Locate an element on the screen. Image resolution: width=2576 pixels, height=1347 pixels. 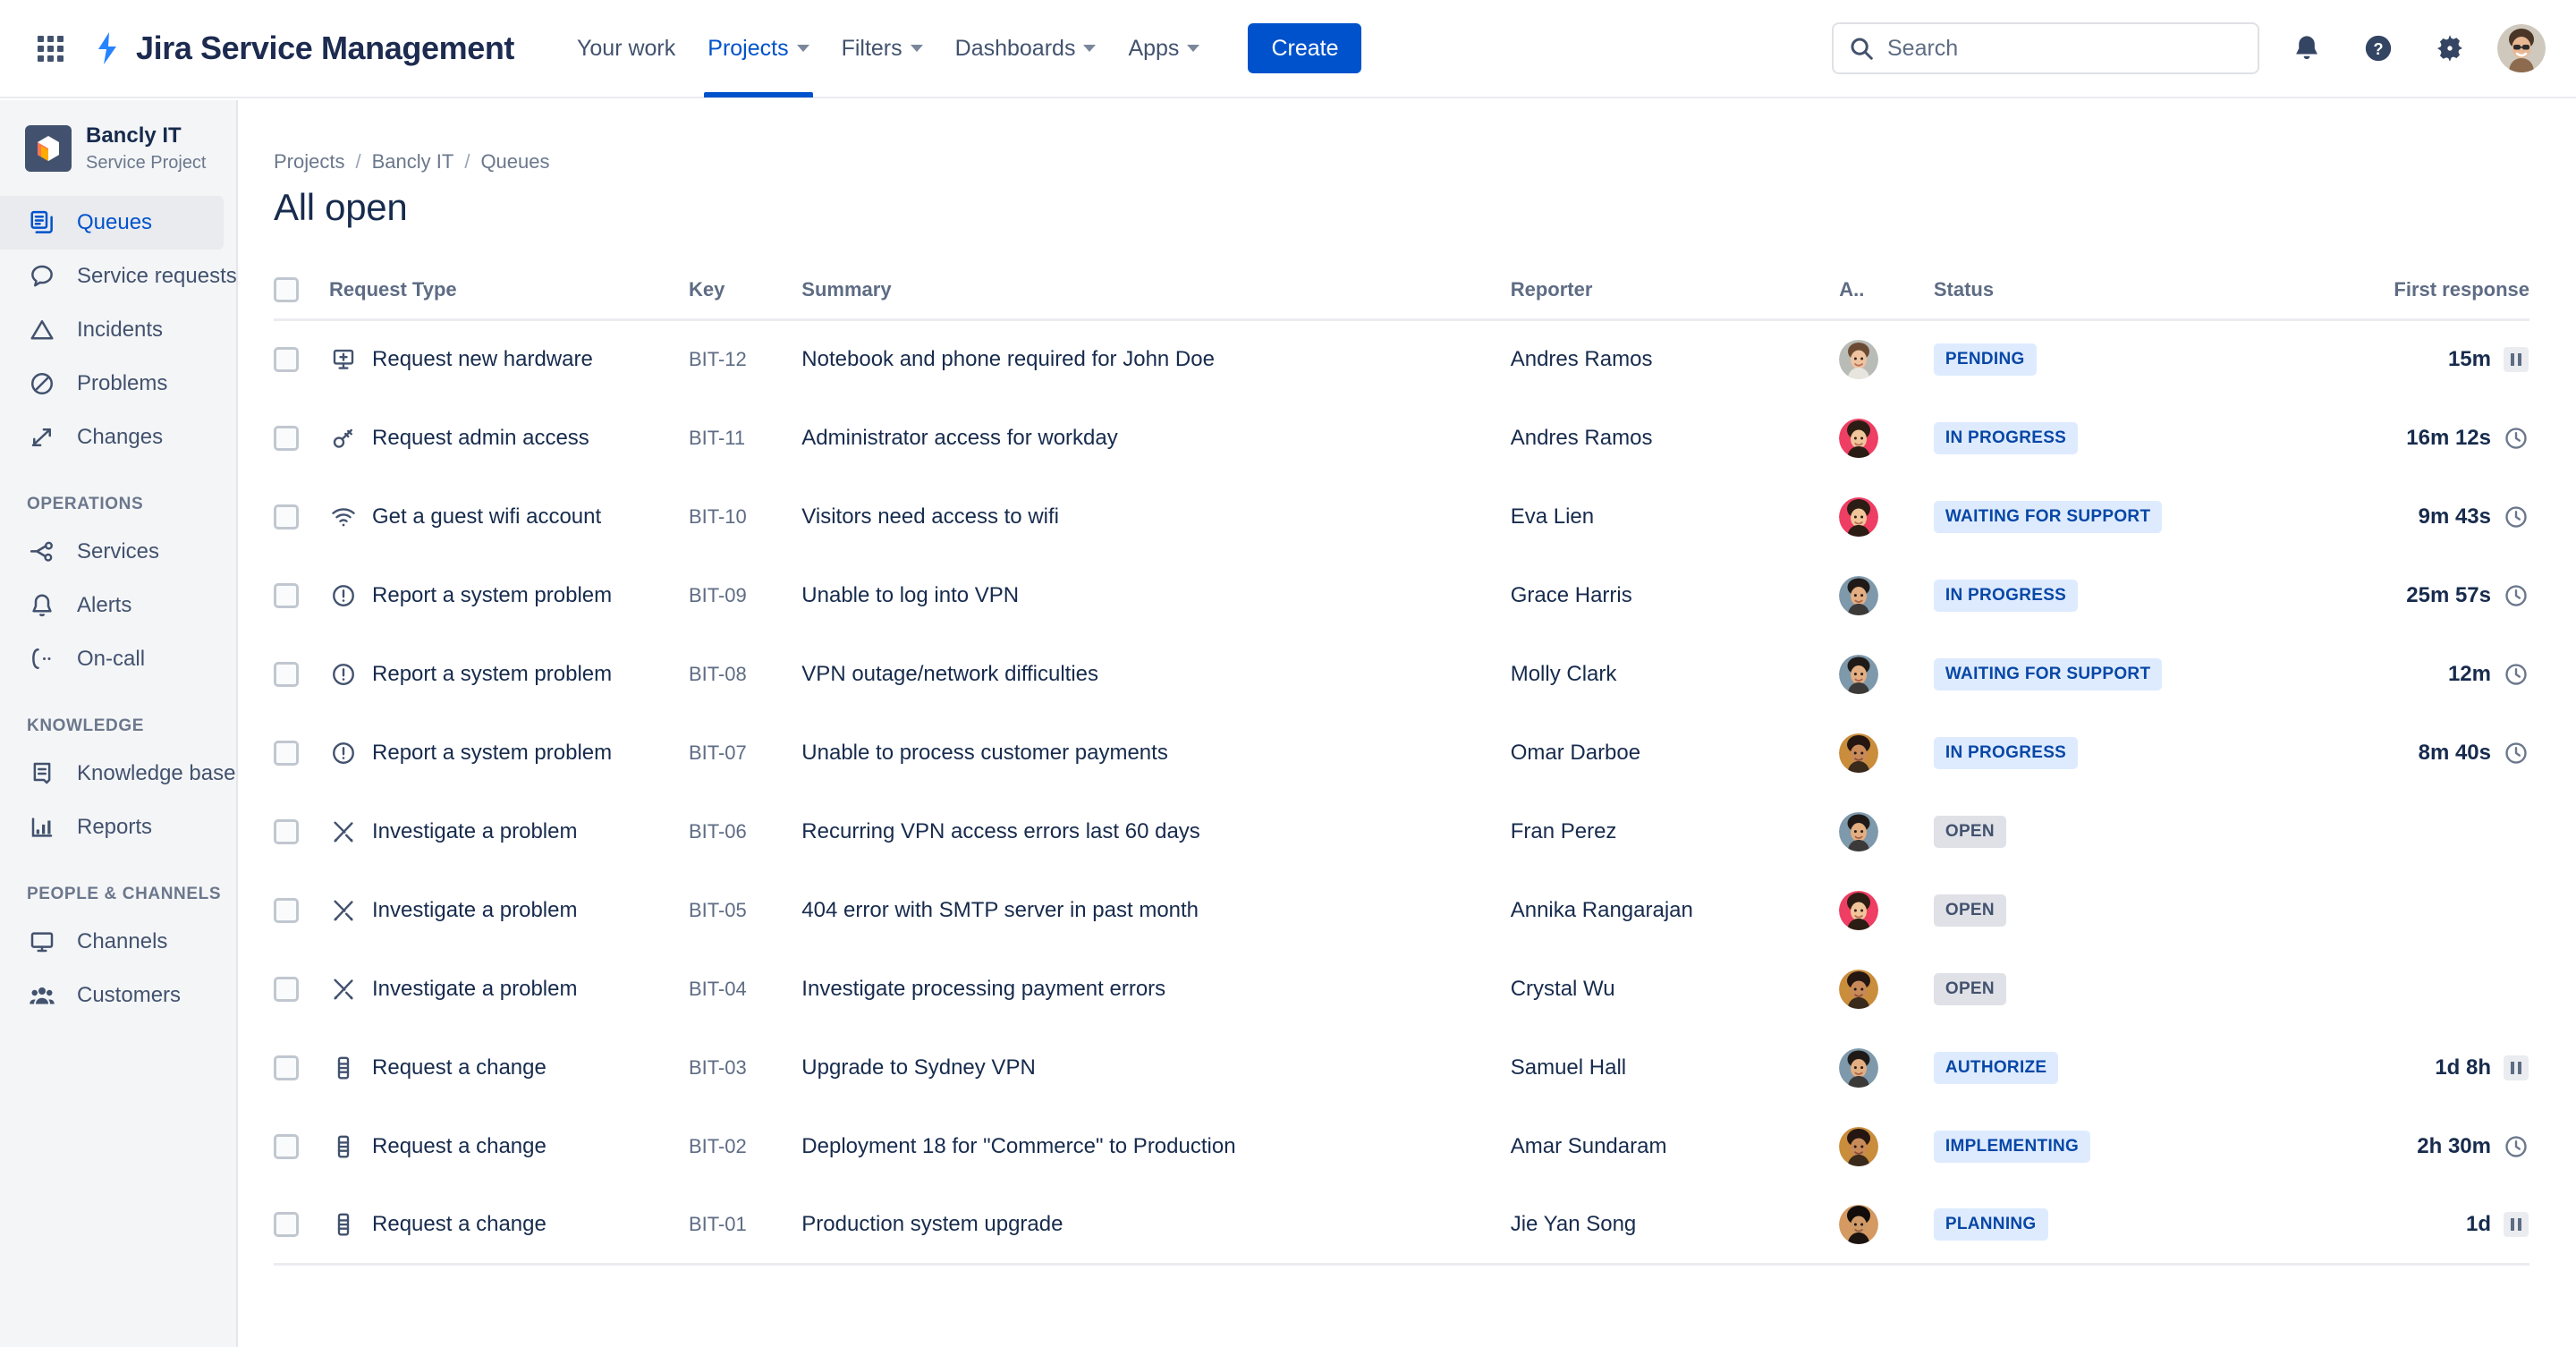
status-badge: IMPLEMENTING is located at coordinates (2012, 1146).